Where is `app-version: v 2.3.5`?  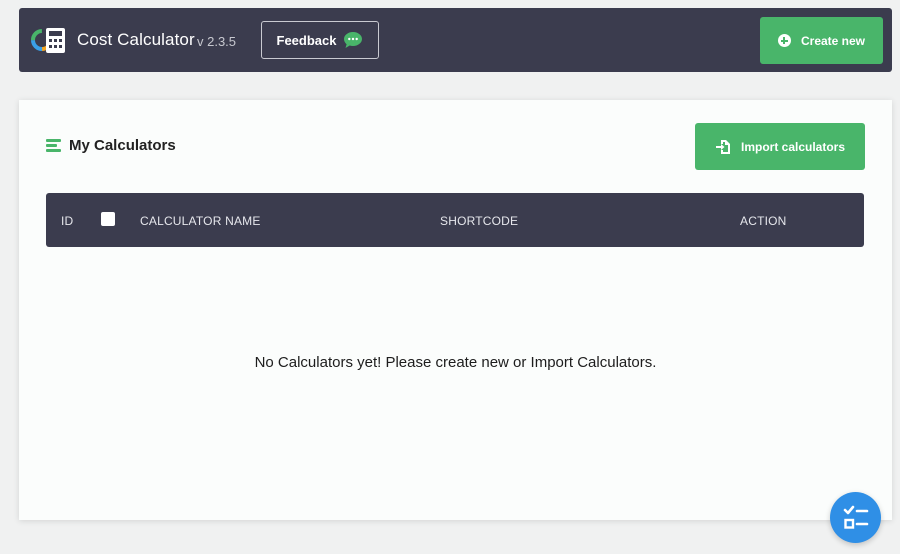 app-version: v 2.3.5 is located at coordinates (217, 41).